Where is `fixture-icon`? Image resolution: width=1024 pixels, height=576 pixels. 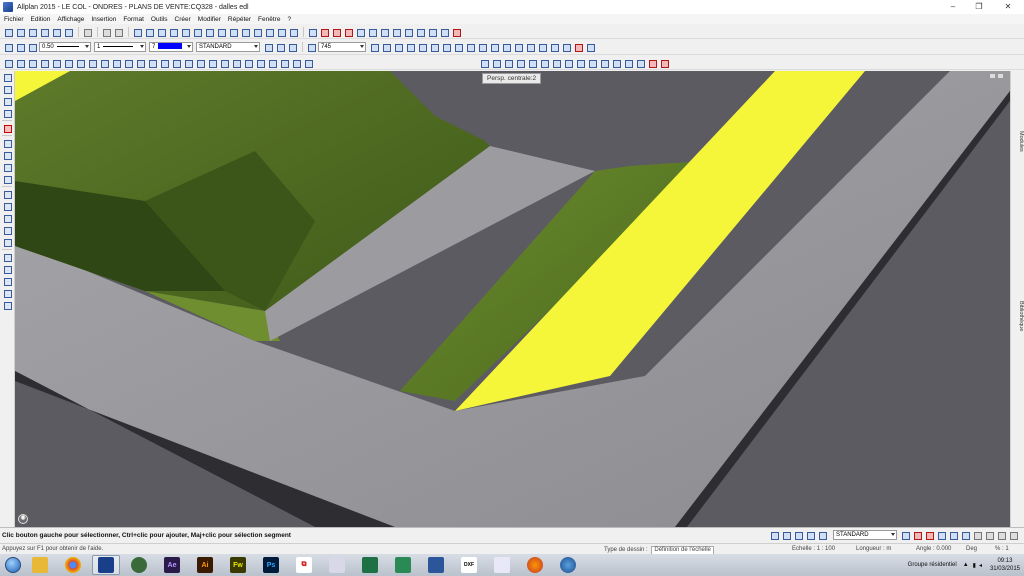
fixture-icon is located at coordinates (592, 63).